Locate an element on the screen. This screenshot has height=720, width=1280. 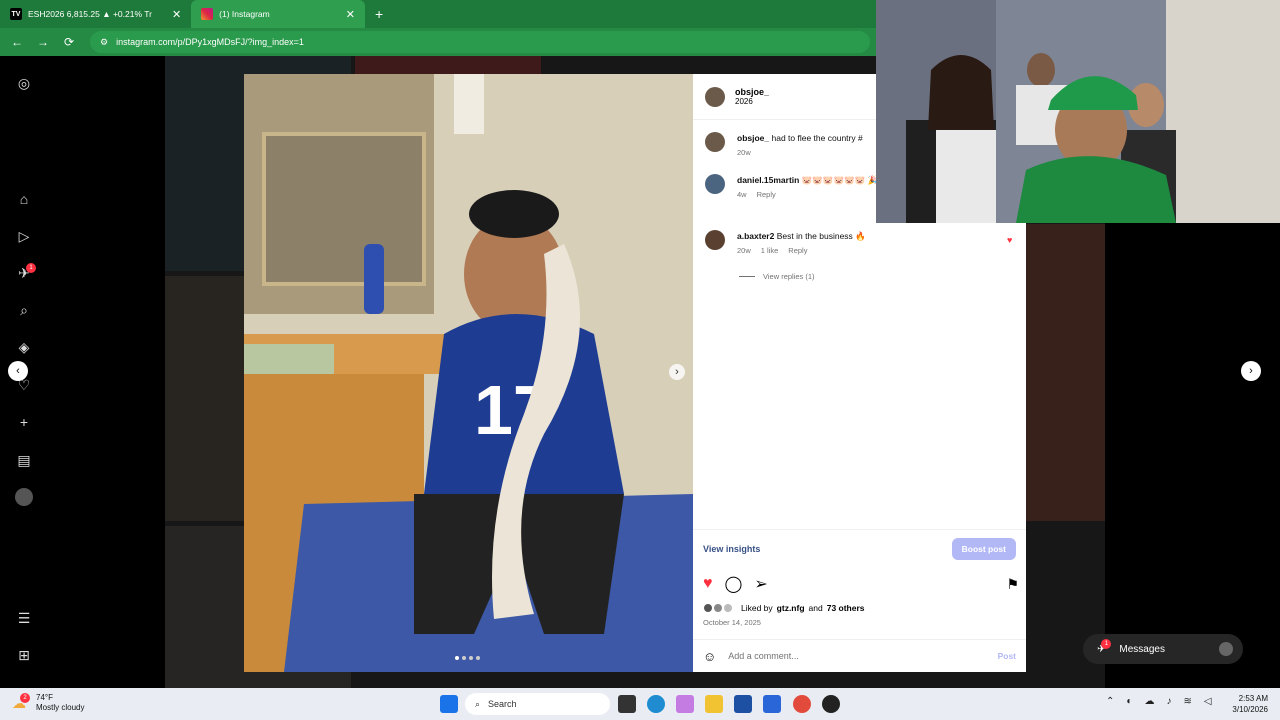
clock-time: 2:53 AM is located at coordinates (1253, 698).